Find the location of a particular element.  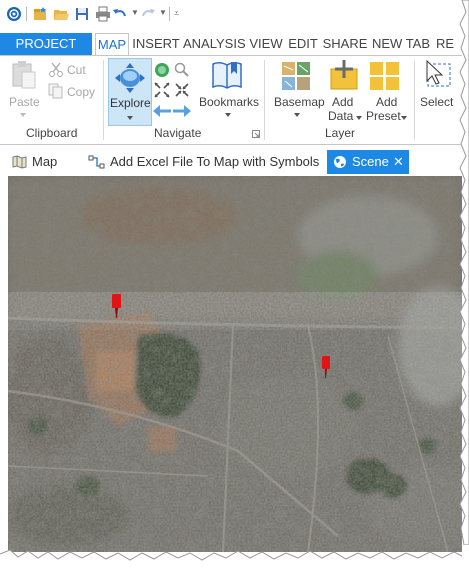

copy-label: Copy is located at coordinates (81, 92).